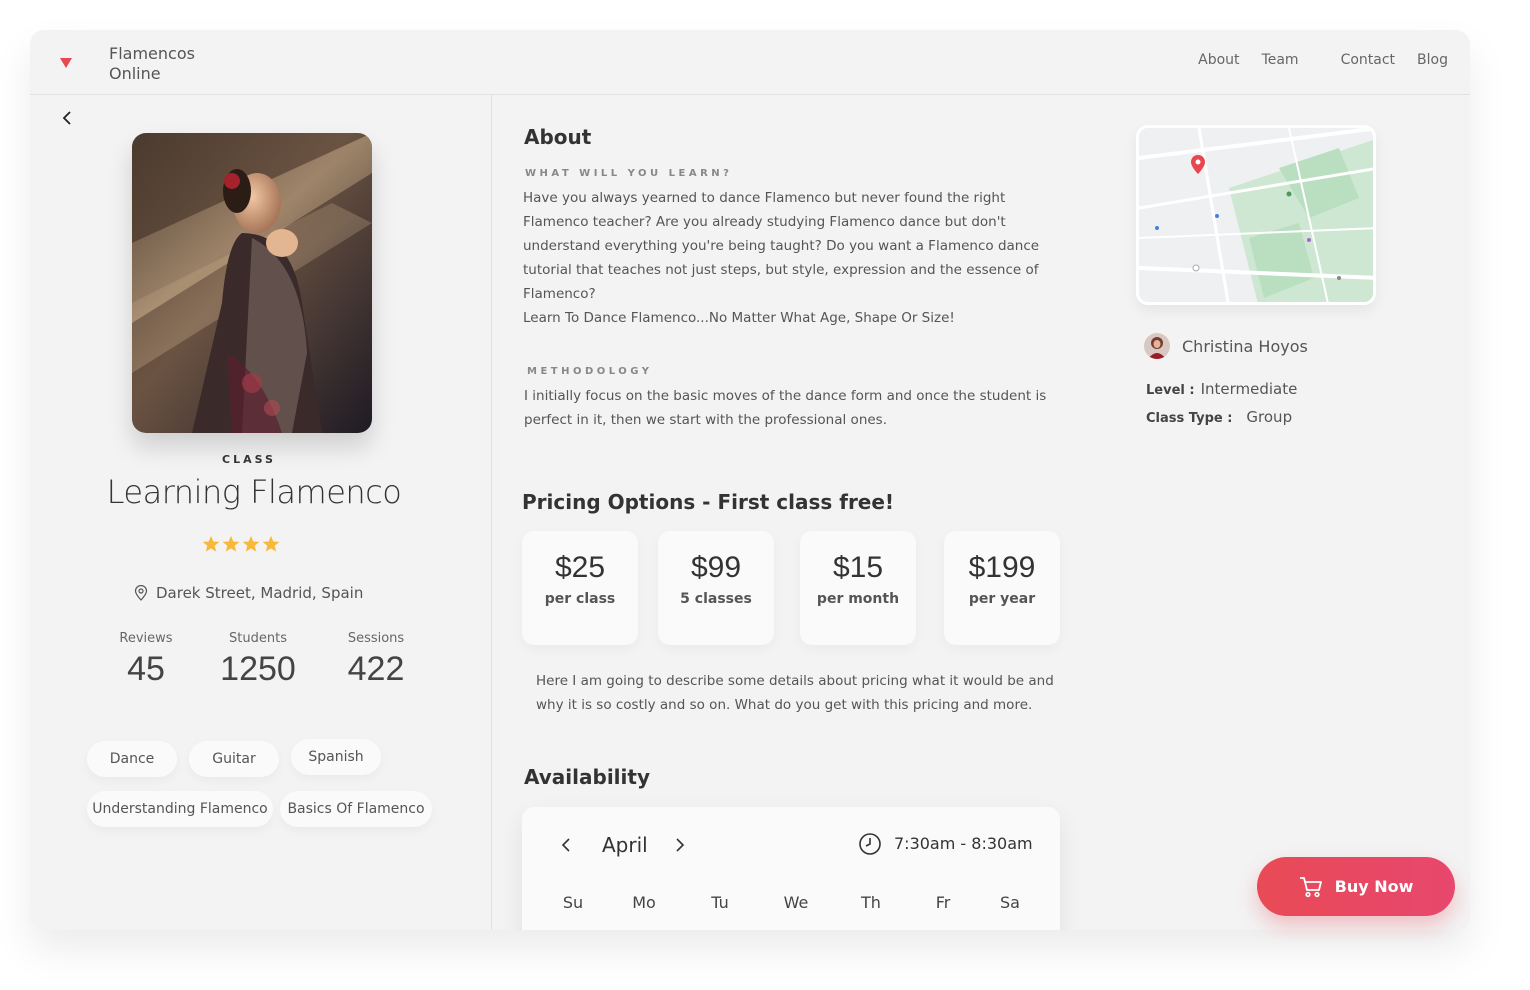  What do you see at coordinates (356, 809) in the screenshot?
I see `tag-basics-of-flamenco: Basics Of Flamenco` at bounding box center [356, 809].